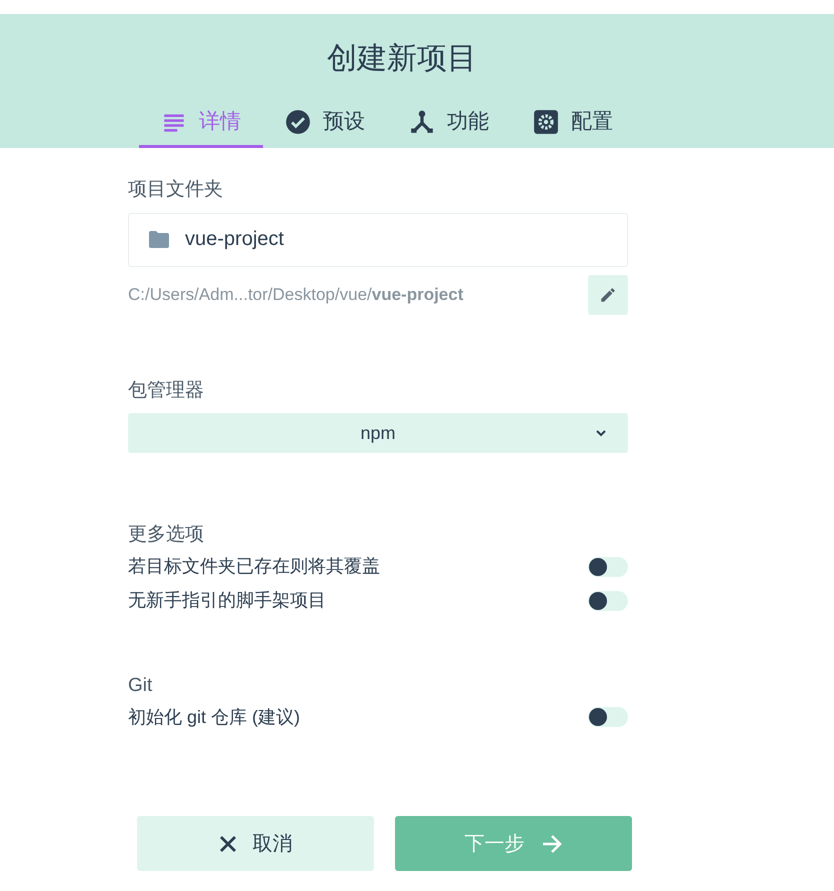 The width and height of the screenshot is (834, 891). I want to click on cancel-button: 取消, so click(255, 843).